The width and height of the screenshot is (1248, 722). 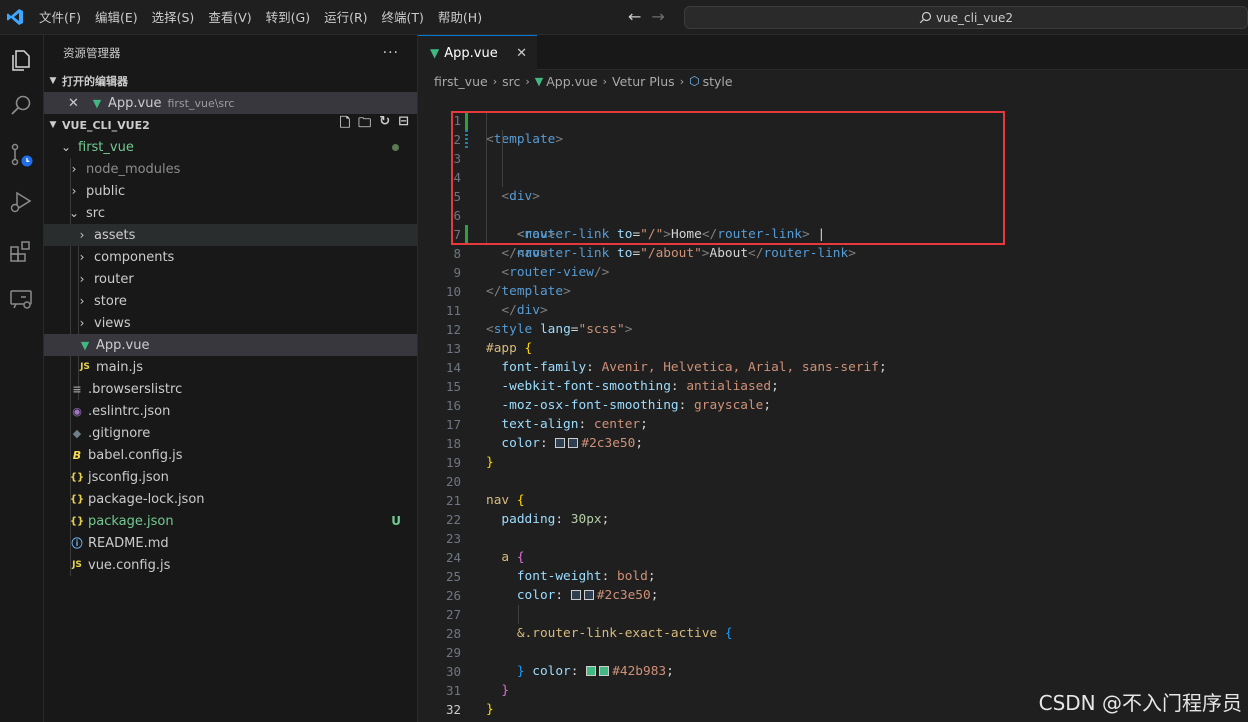 What do you see at coordinates (115, 235) in the screenshot?
I see `tree-item-label: assets` at bounding box center [115, 235].